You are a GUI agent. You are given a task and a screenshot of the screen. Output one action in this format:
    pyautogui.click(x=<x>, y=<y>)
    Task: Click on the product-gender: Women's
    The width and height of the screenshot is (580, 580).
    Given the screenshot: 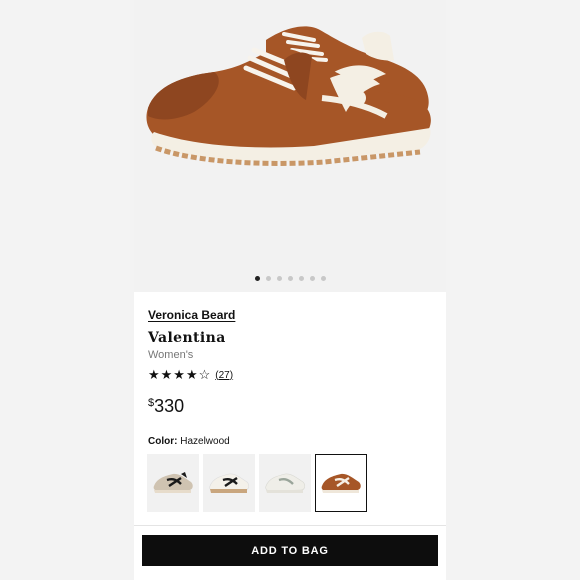 What is the action you would take?
    pyautogui.click(x=171, y=355)
    